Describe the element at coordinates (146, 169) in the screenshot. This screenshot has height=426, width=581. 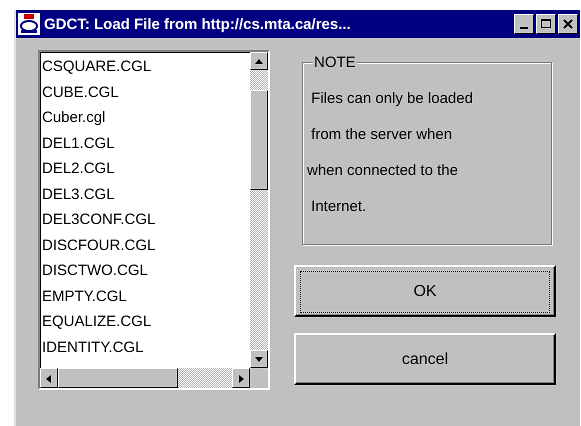
I see `file-item: DEL2.CGL` at that location.